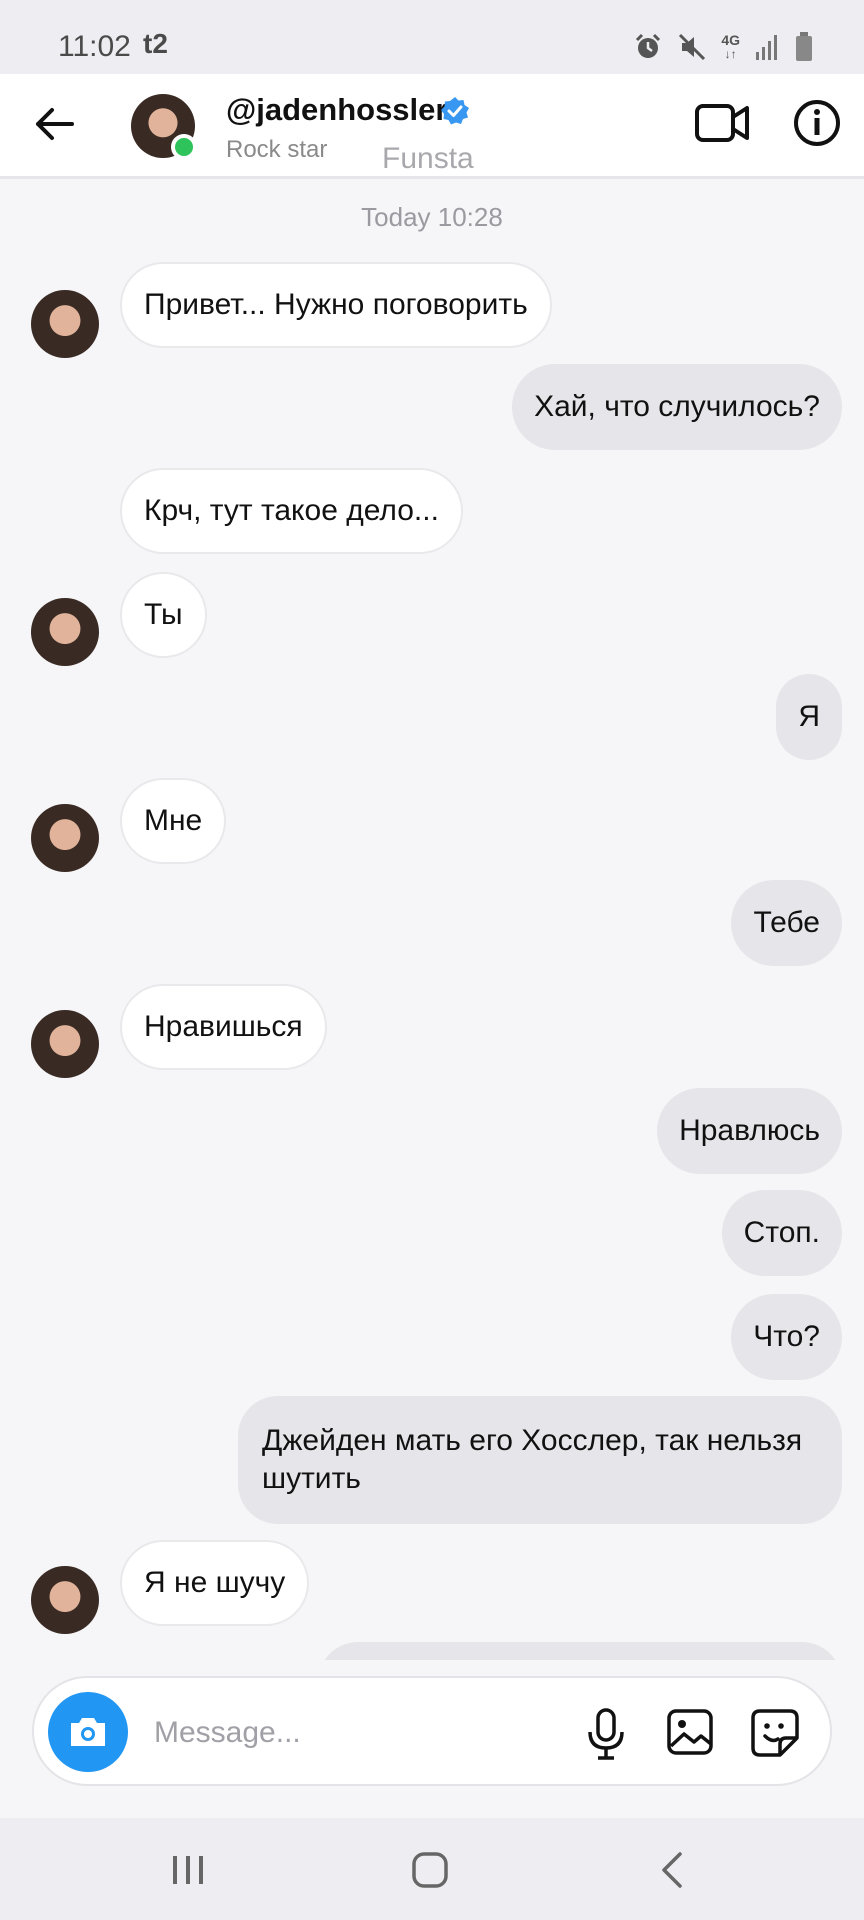 The height and width of the screenshot is (1920, 864). I want to click on contact-subtitle: Rock star, so click(277, 149).